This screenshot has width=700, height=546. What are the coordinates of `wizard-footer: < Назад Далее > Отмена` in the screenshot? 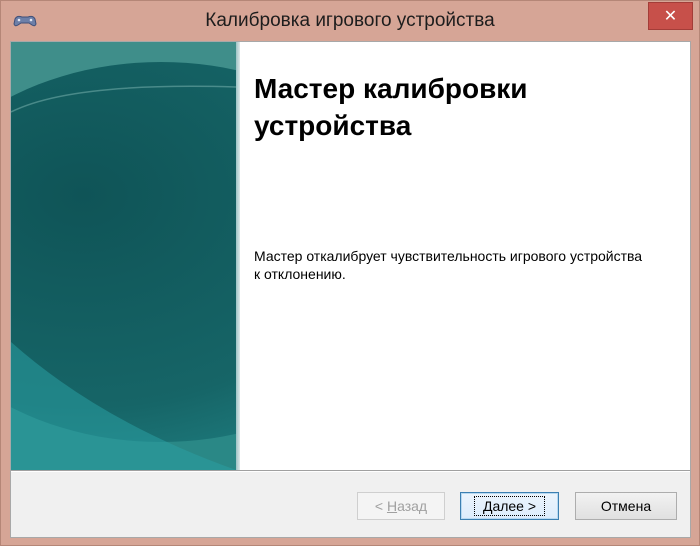 It's located at (350, 504).